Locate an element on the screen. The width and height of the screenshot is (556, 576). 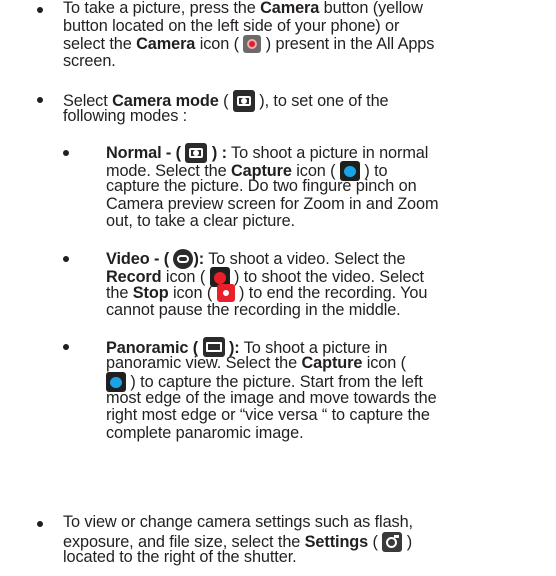
camera-mode-icon is located at coordinates (243, 101).